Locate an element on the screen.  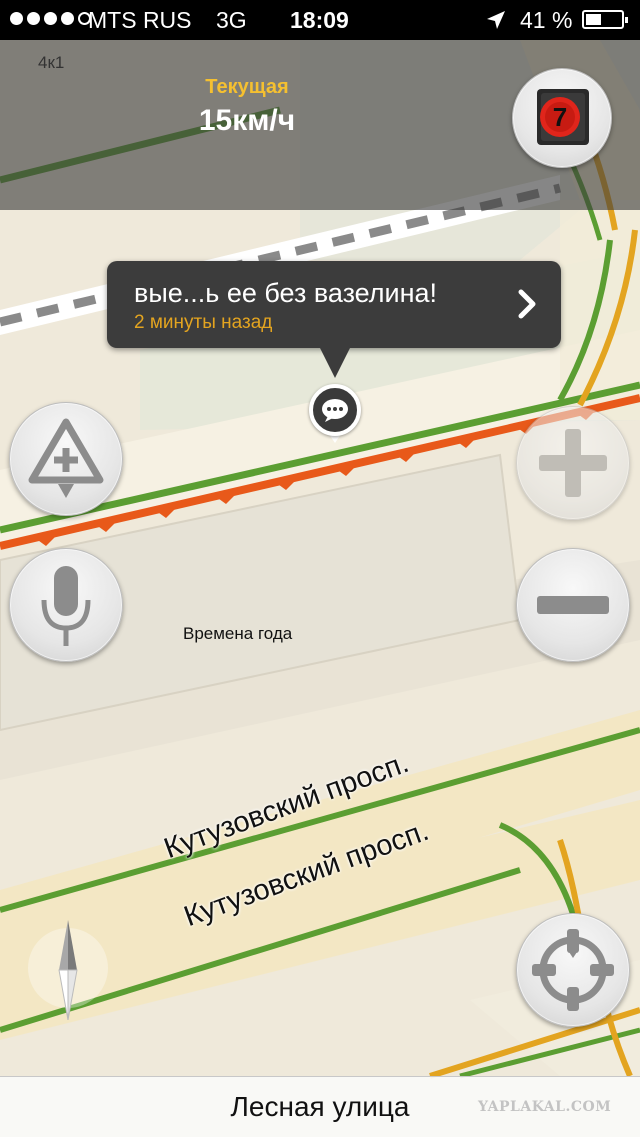
bubble-pointer is located at coordinates (335, 363).